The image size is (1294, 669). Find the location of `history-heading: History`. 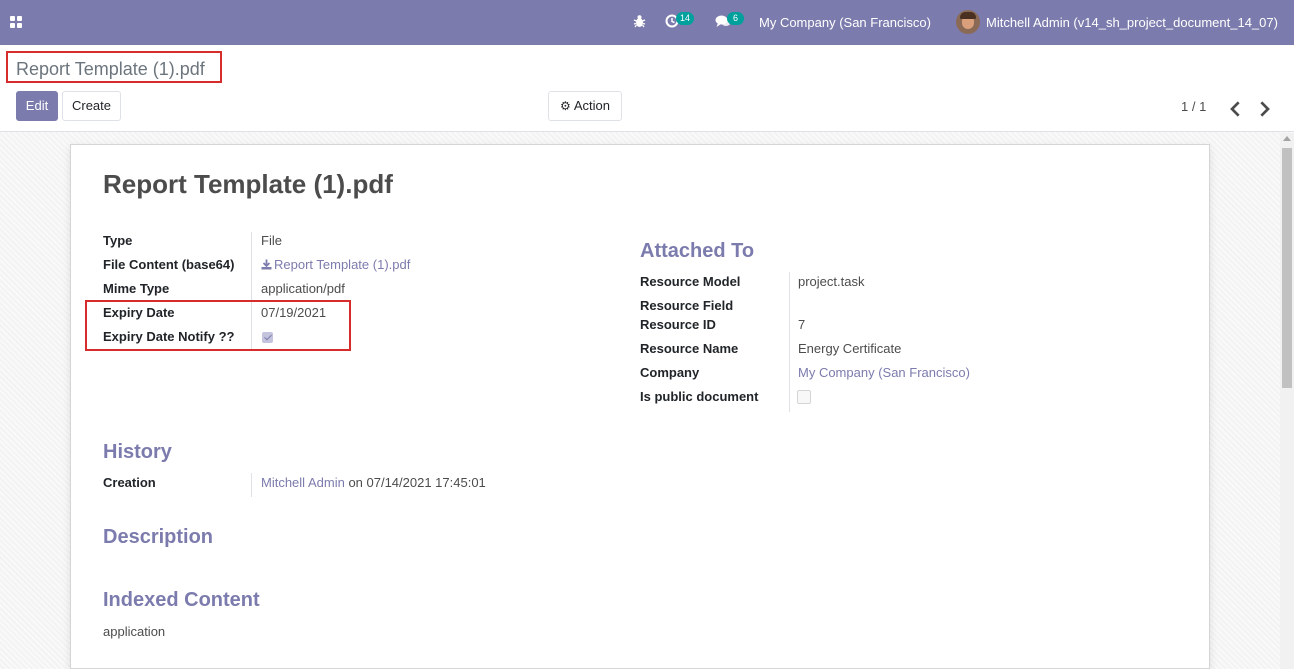

history-heading: History is located at coordinates (137, 452).